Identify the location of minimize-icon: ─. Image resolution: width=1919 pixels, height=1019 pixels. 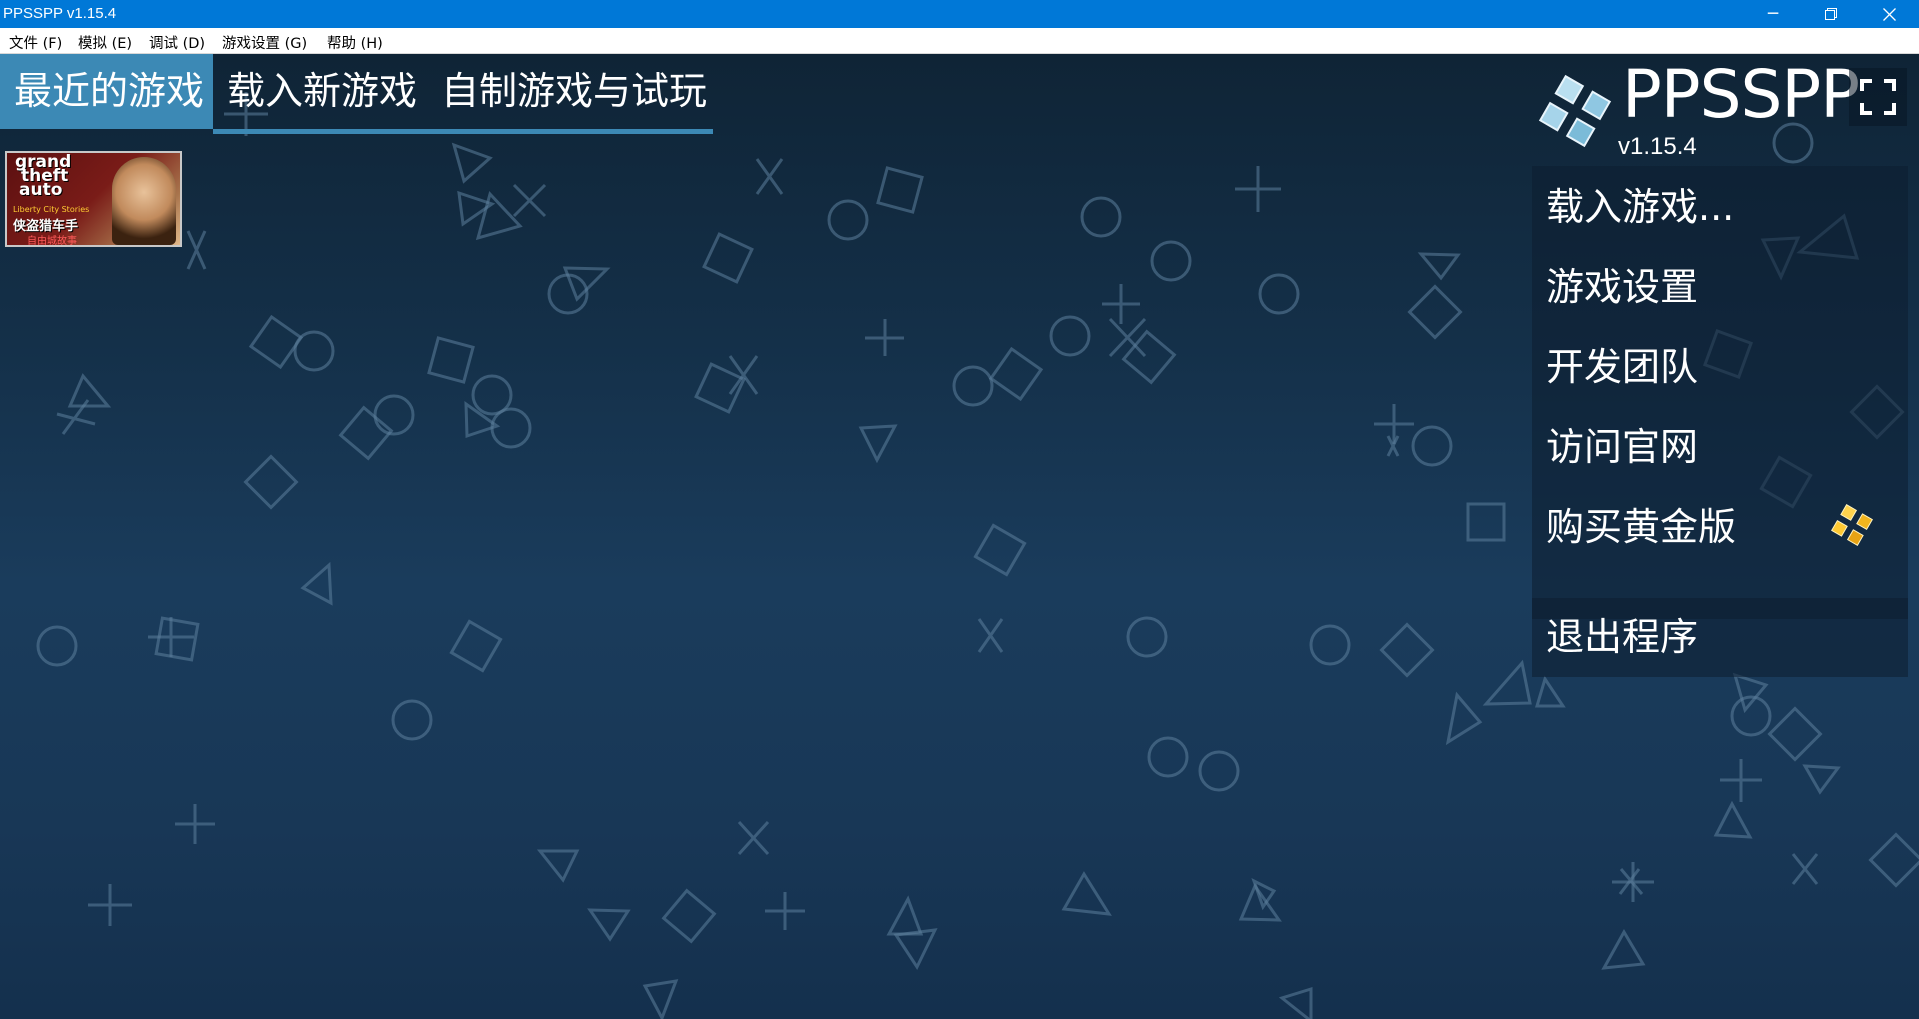
(1773, 14).